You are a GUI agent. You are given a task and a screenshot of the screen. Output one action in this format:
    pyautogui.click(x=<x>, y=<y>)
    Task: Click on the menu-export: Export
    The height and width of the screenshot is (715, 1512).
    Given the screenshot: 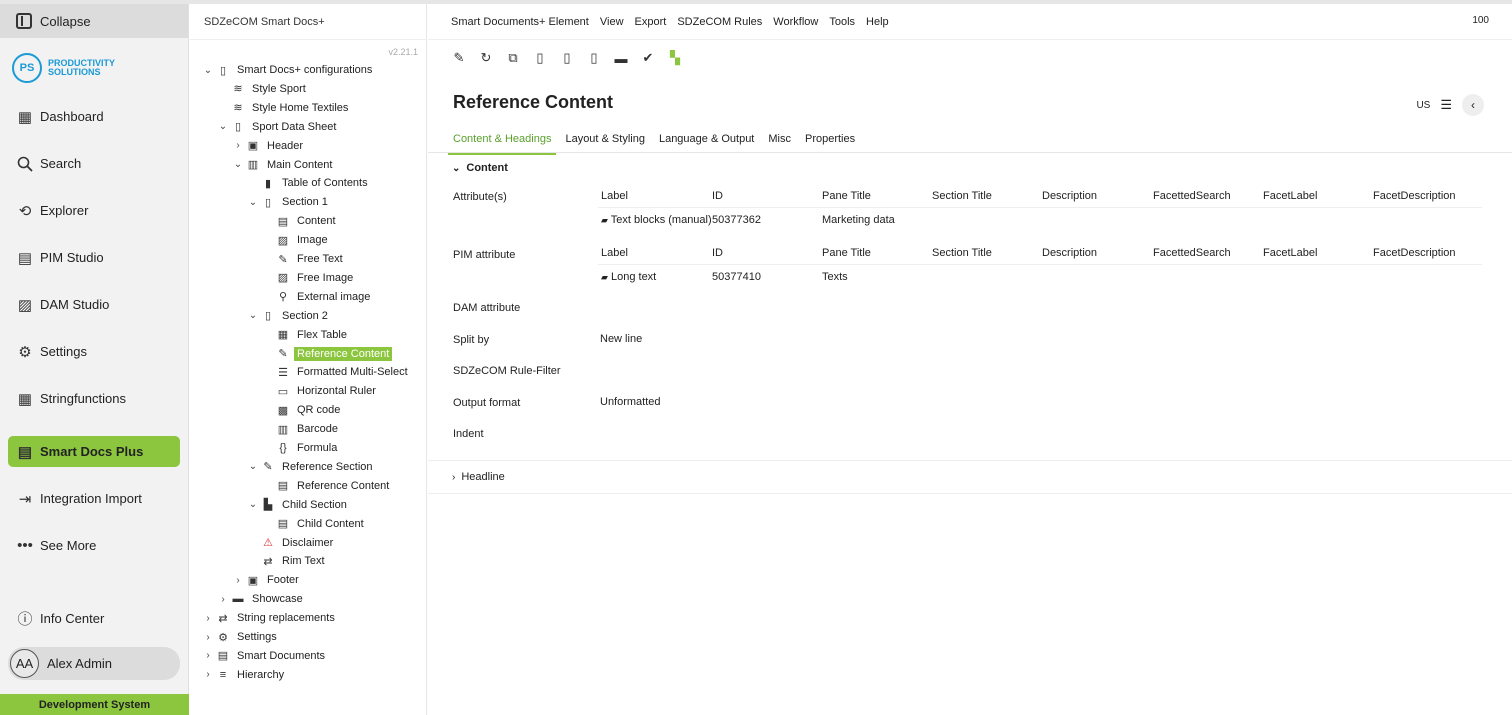 What is the action you would take?
    pyautogui.click(x=651, y=22)
    